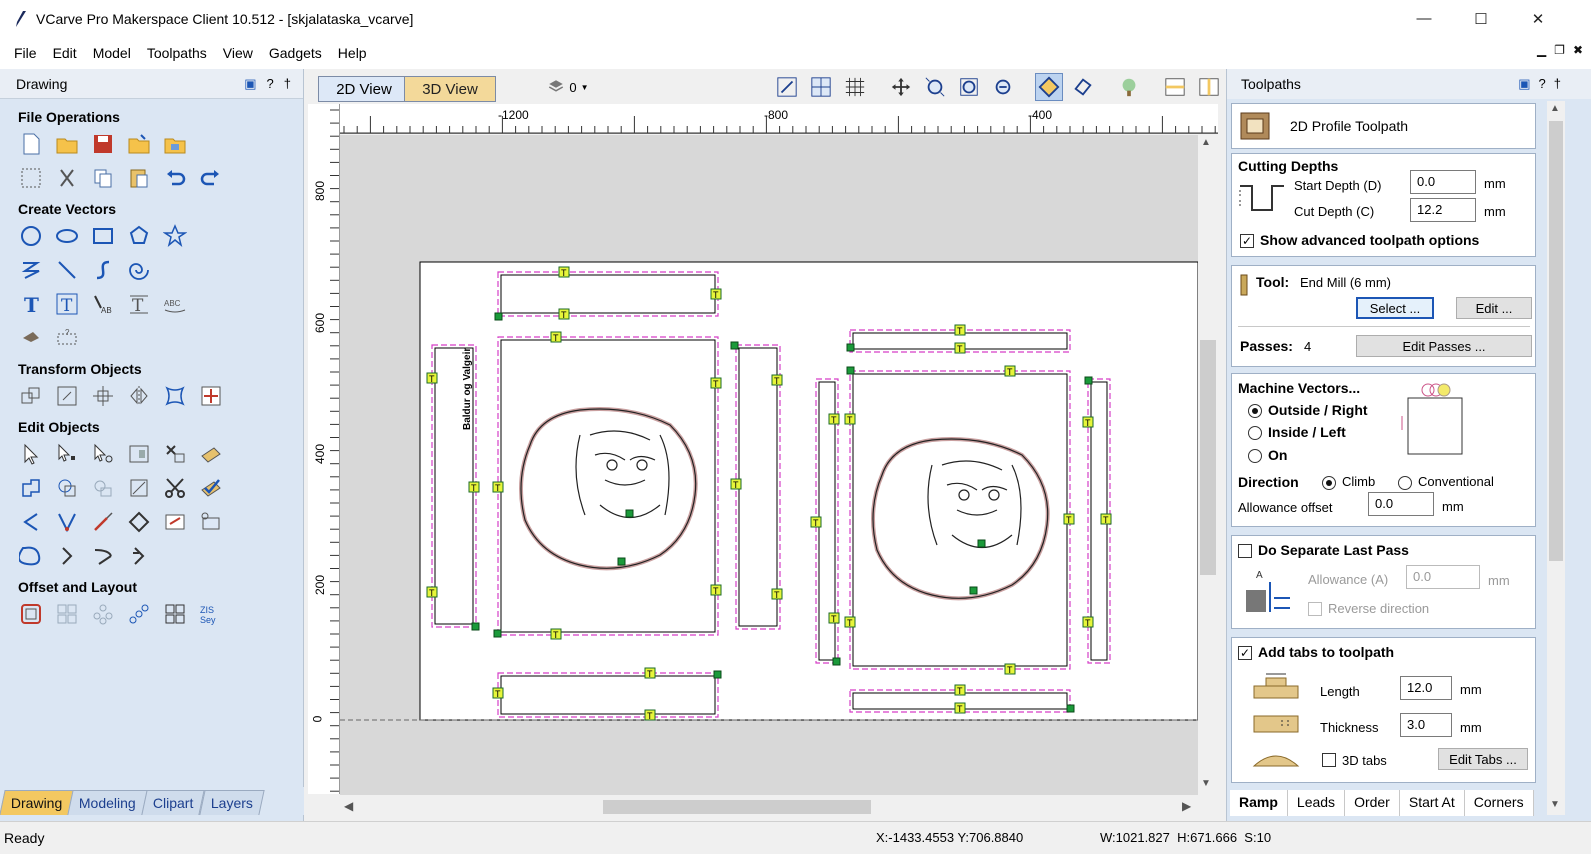 The width and height of the screenshot is (1591, 854). I want to click on draw-rectangle-icon, so click(103, 236).